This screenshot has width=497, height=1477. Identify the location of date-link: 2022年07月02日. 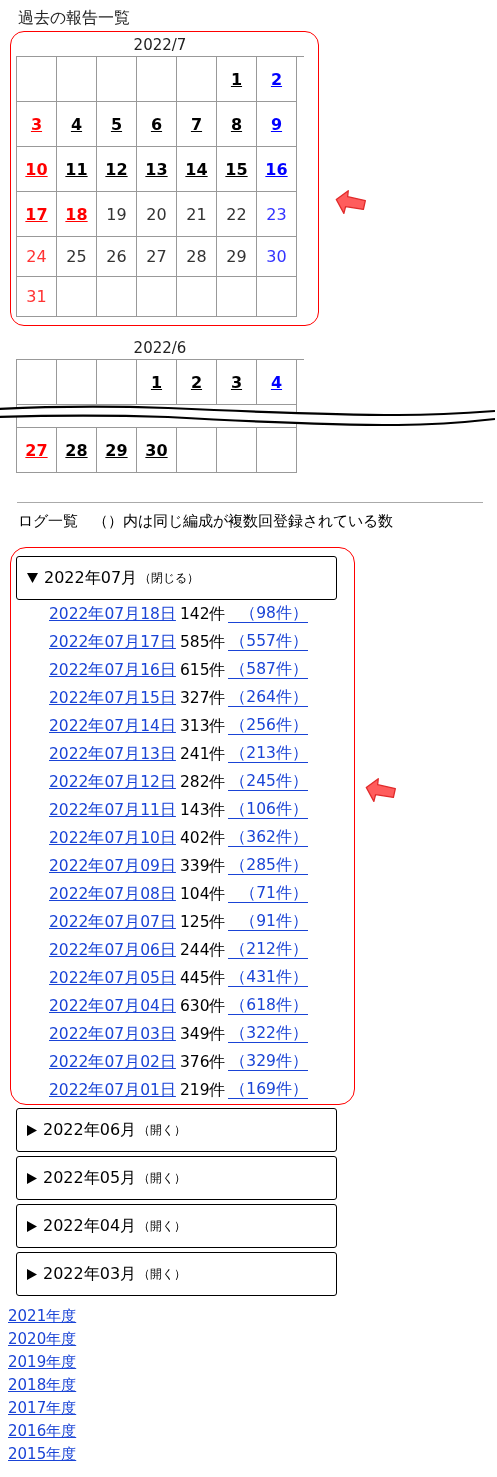
(112, 1062).